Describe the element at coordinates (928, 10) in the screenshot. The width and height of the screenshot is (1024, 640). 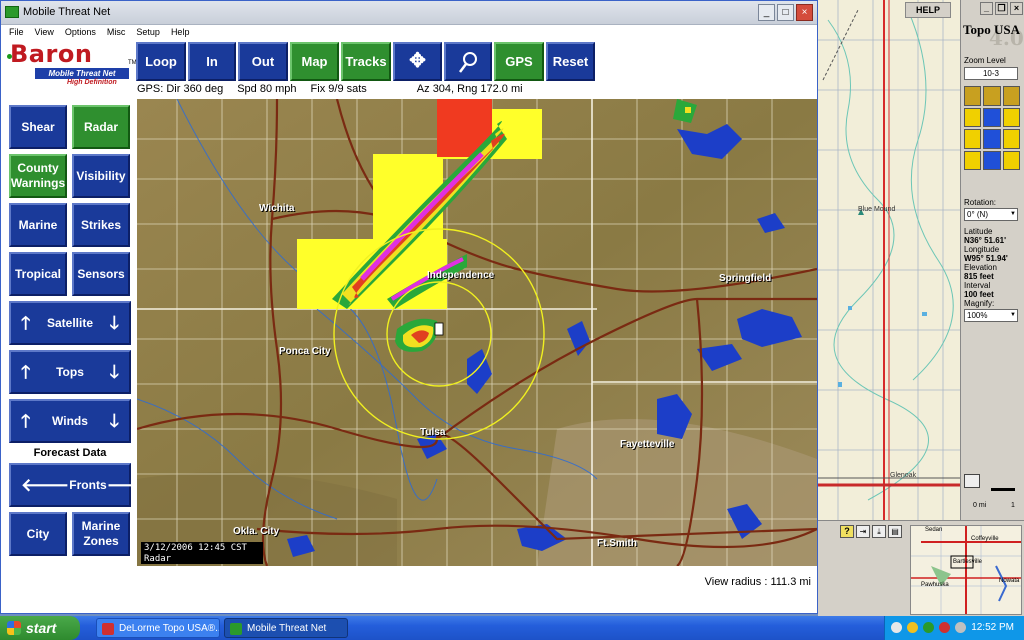
I see `topo-help-button: HELP` at that location.